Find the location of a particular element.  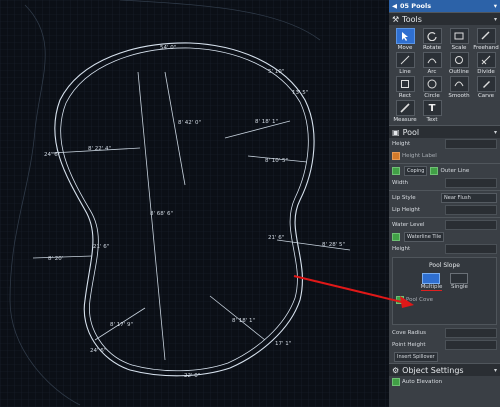

point-height-row: Point Height is located at coordinates (444, 345).